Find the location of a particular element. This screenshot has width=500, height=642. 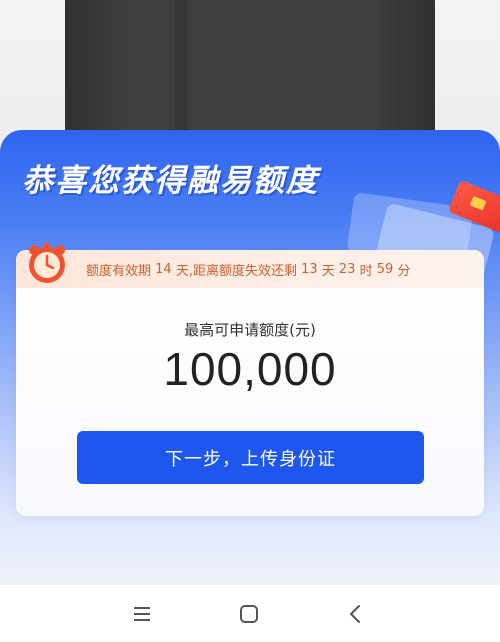

menu-icon is located at coordinates (142, 614).